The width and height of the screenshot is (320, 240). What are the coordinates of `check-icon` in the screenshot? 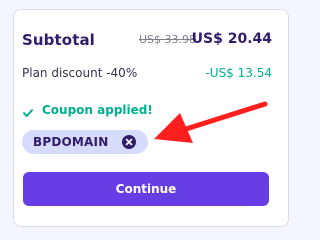 It's located at (28, 110).